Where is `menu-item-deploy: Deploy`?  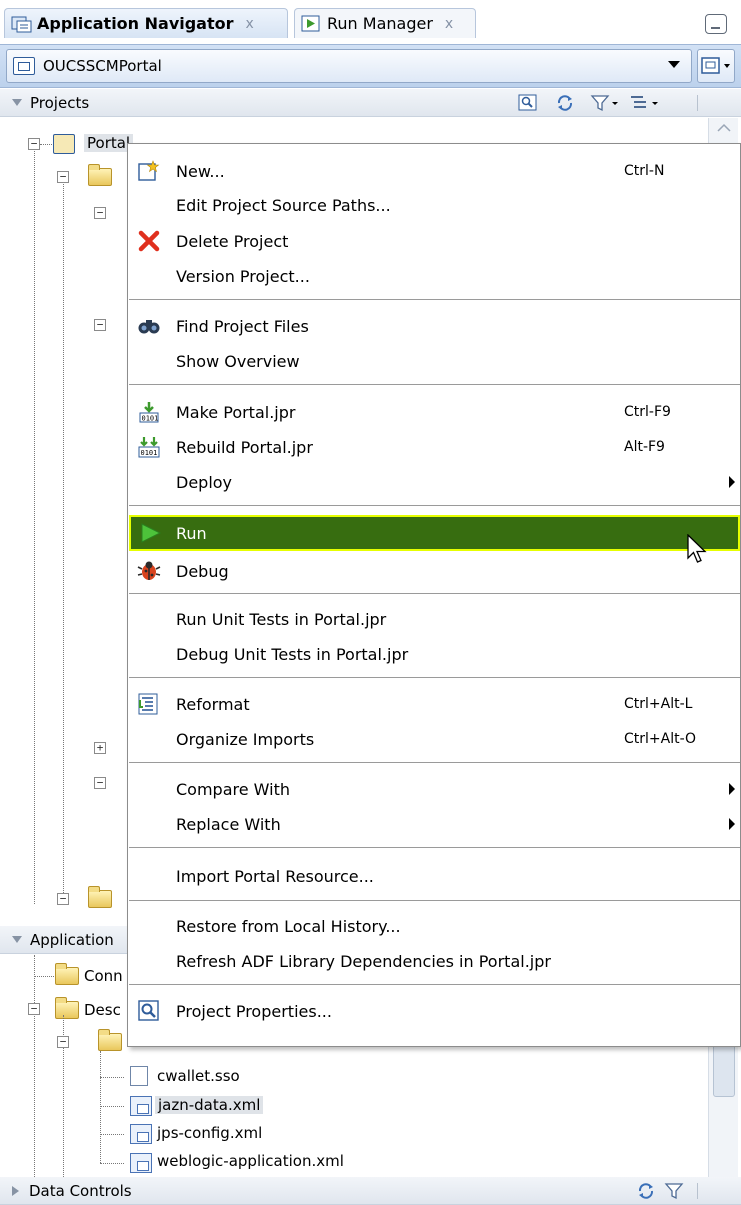
menu-item-deploy: Deploy is located at coordinates (434, 482).